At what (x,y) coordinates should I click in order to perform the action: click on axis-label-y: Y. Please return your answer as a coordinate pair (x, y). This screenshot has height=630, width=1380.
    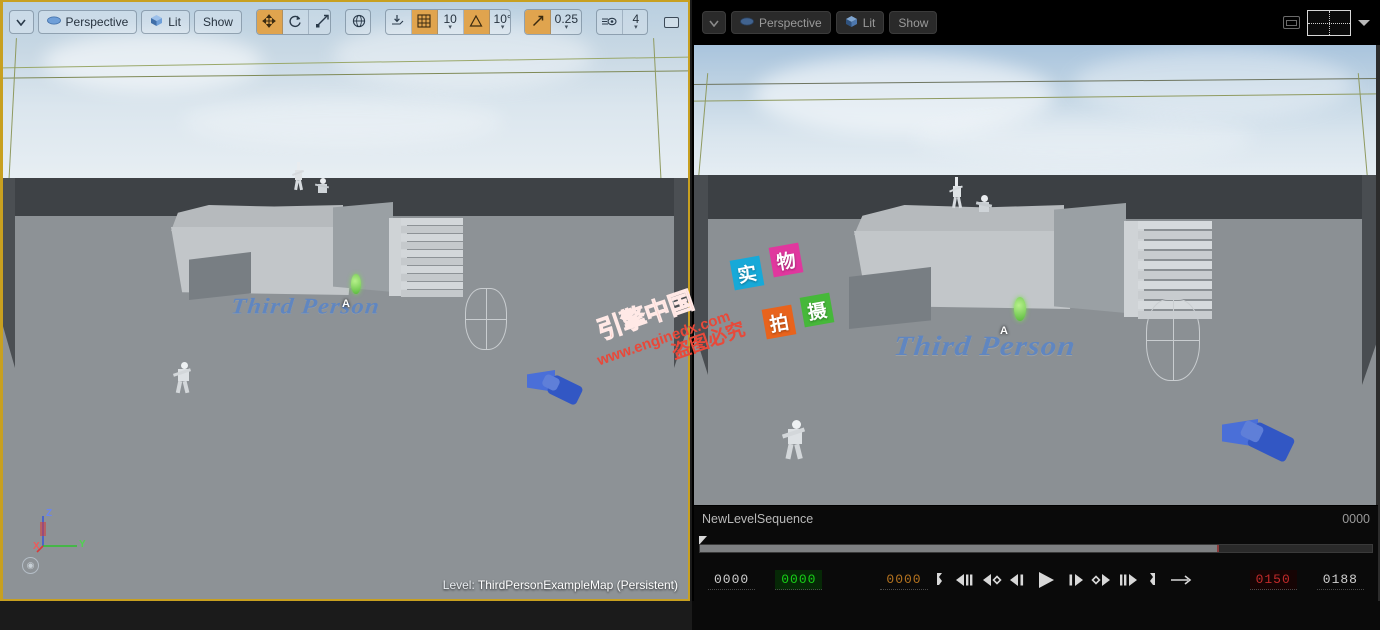
    Looking at the image, I should click on (82, 544).